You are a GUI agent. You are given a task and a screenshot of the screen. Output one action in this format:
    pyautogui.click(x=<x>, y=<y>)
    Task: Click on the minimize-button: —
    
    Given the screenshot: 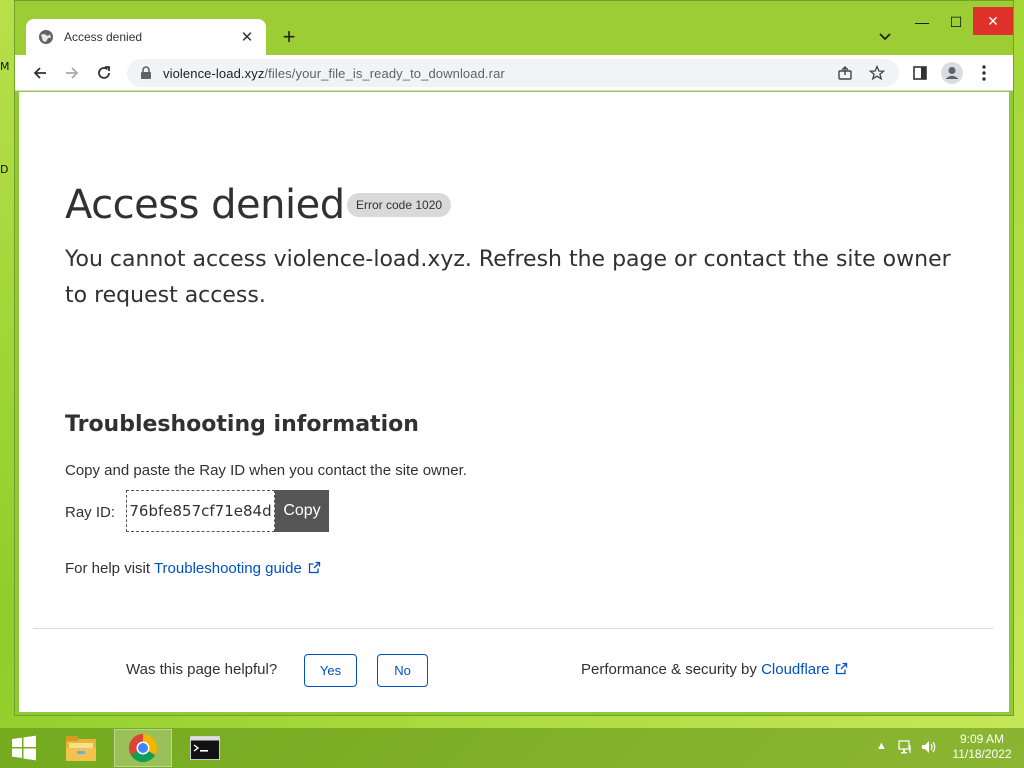 What is the action you would take?
    pyautogui.click(x=922, y=22)
    